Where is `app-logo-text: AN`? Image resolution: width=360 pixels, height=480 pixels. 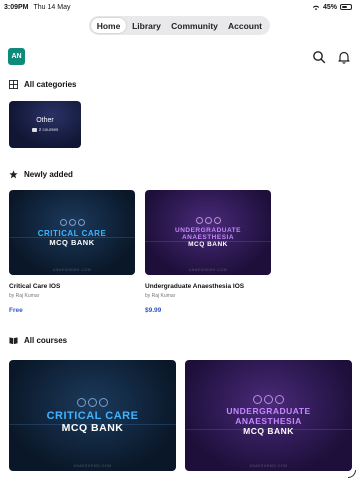 app-logo-text: AN is located at coordinates (16, 56).